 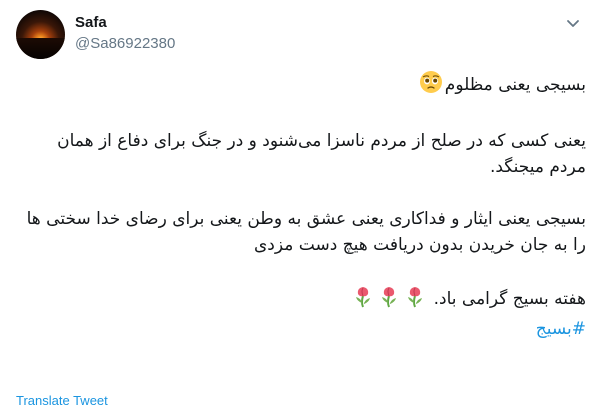 I want to click on translate-tweet-link: Translate Tweet, so click(x=62, y=400).